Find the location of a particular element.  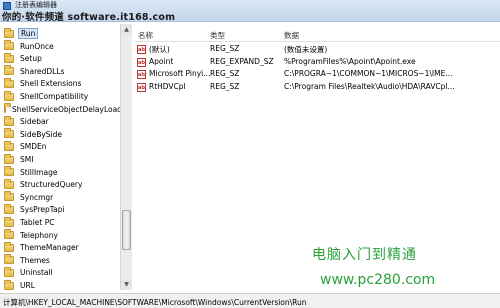

tree-item-label: SideBySide is located at coordinates (41, 134).